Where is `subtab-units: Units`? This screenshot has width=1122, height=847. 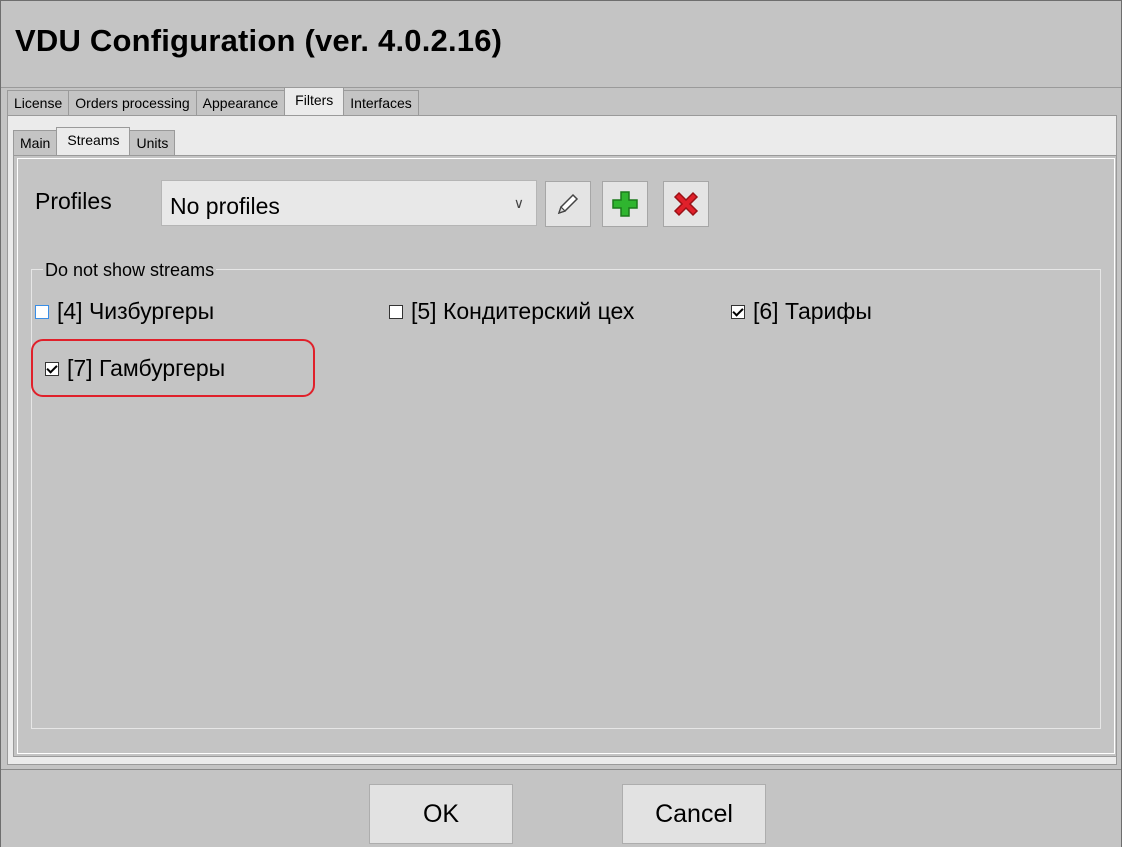
subtab-units: Units is located at coordinates (152, 142).